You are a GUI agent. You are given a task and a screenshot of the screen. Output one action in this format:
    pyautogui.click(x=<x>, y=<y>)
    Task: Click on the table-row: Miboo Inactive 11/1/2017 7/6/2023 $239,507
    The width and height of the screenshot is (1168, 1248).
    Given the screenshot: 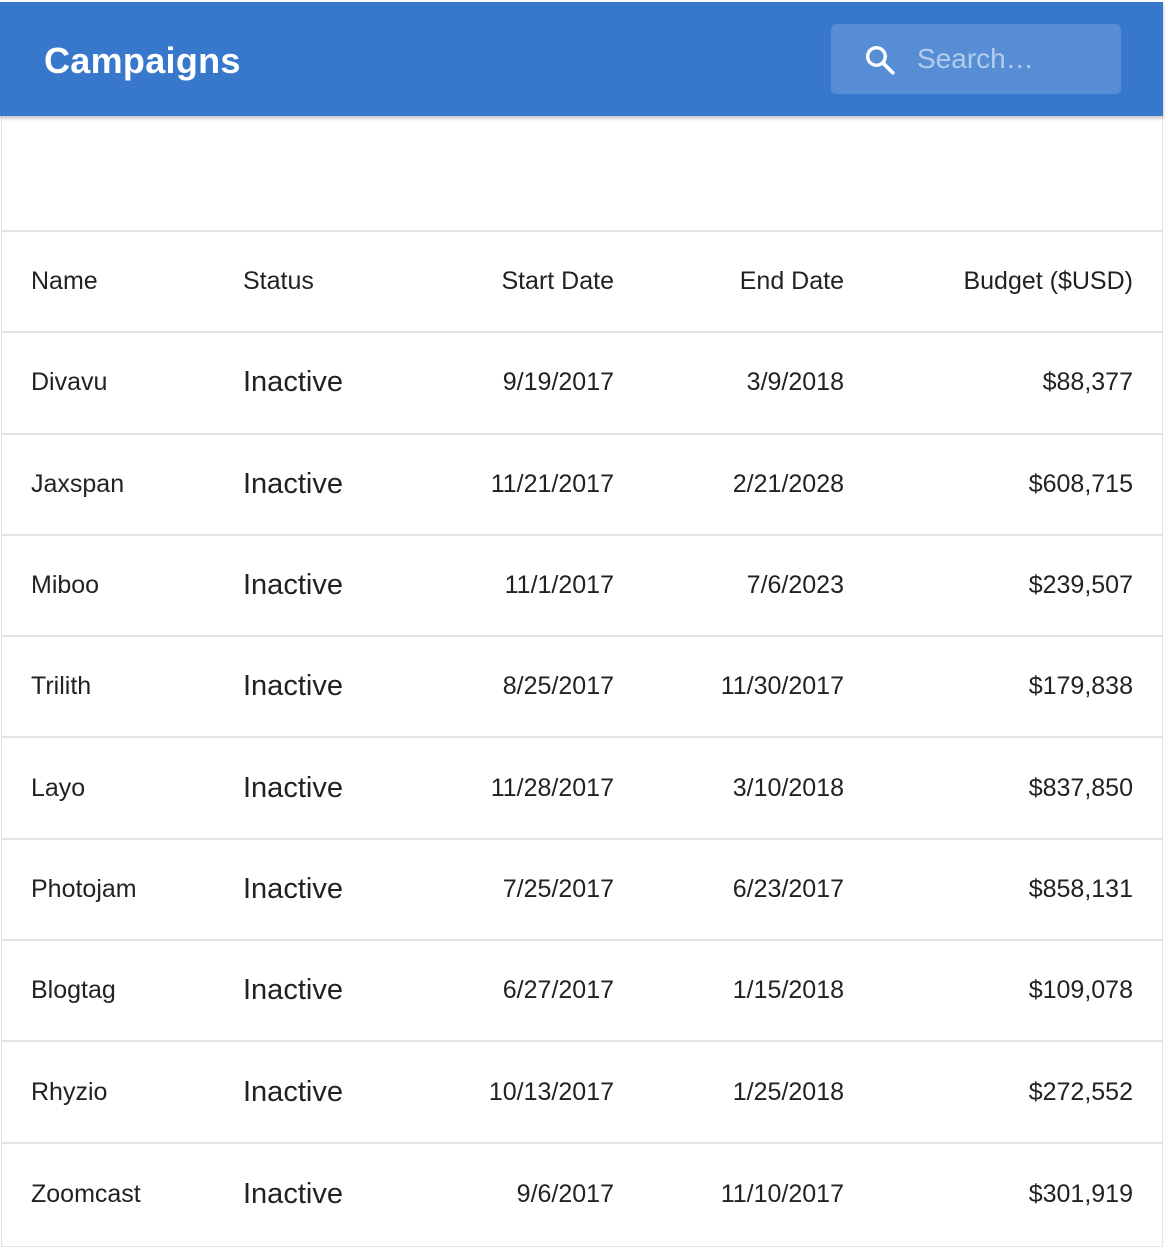 What is the action you would take?
    pyautogui.click(x=582, y=587)
    